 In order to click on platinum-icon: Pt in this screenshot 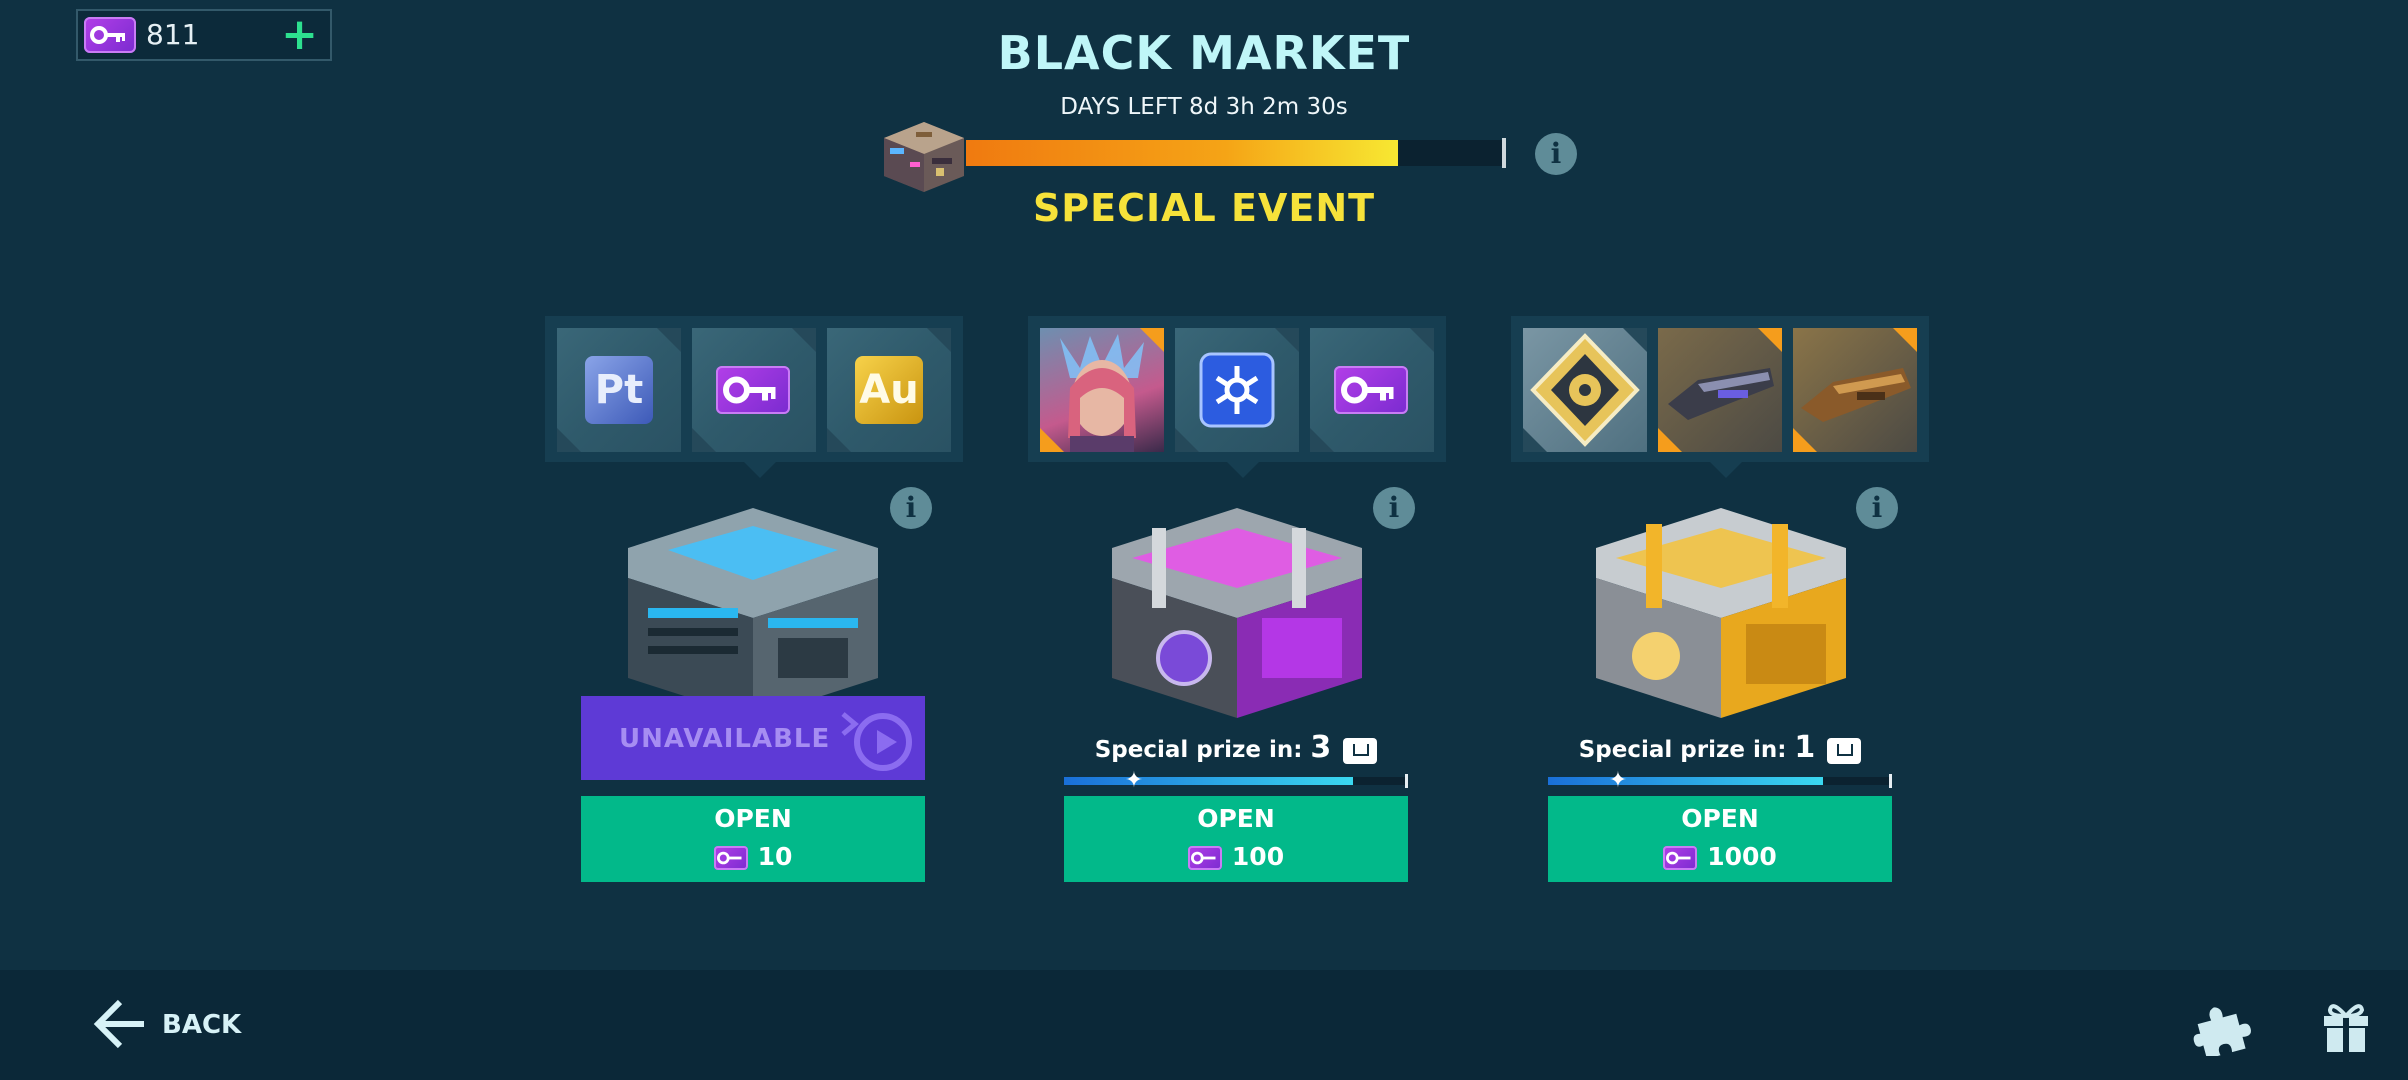, I will do `click(619, 390)`.